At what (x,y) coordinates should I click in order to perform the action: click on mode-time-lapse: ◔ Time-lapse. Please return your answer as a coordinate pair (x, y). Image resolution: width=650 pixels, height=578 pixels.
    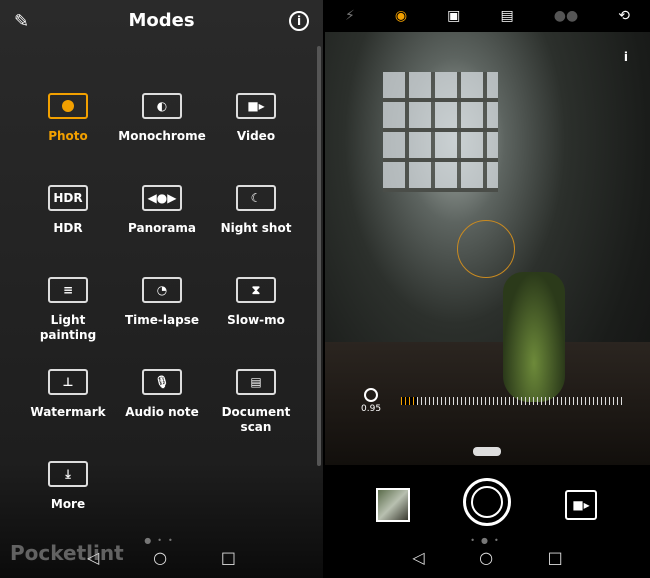
    Looking at the image, I should click on (162, 302).